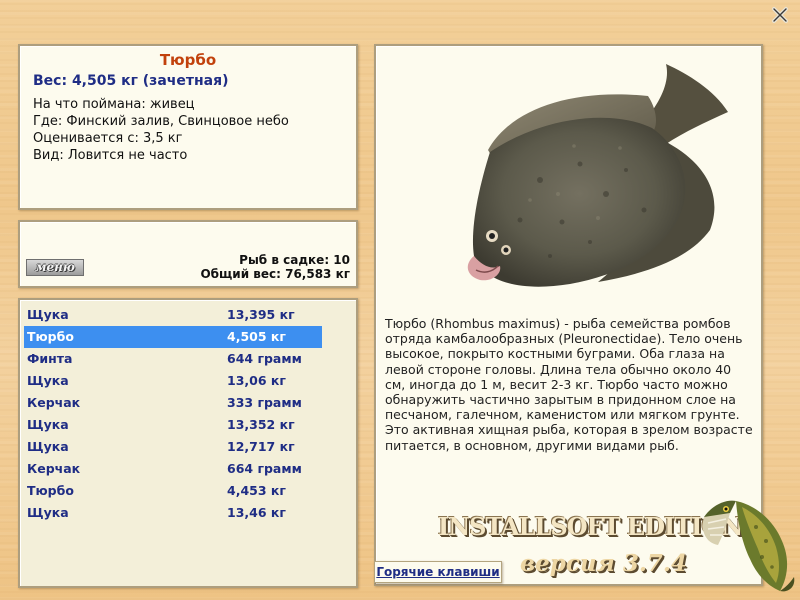 This screenshot has width=800, height=600. Describe the element at coordinates (110, 155) in the screenshot. I see `kind-line: Вид: Ловится не часто` at that location.